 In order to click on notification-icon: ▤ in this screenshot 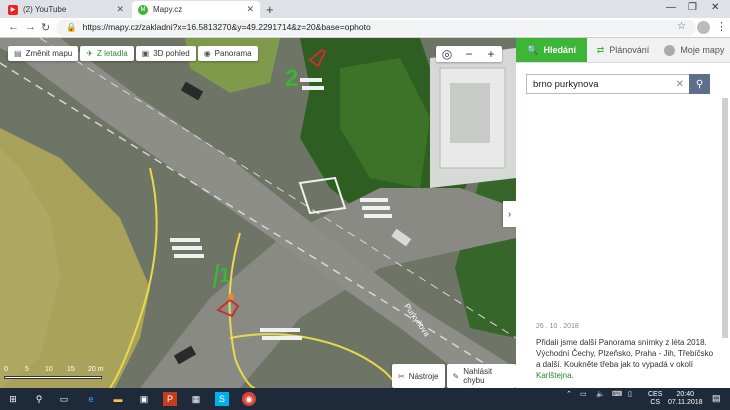, I will do `click(716, 398)`.